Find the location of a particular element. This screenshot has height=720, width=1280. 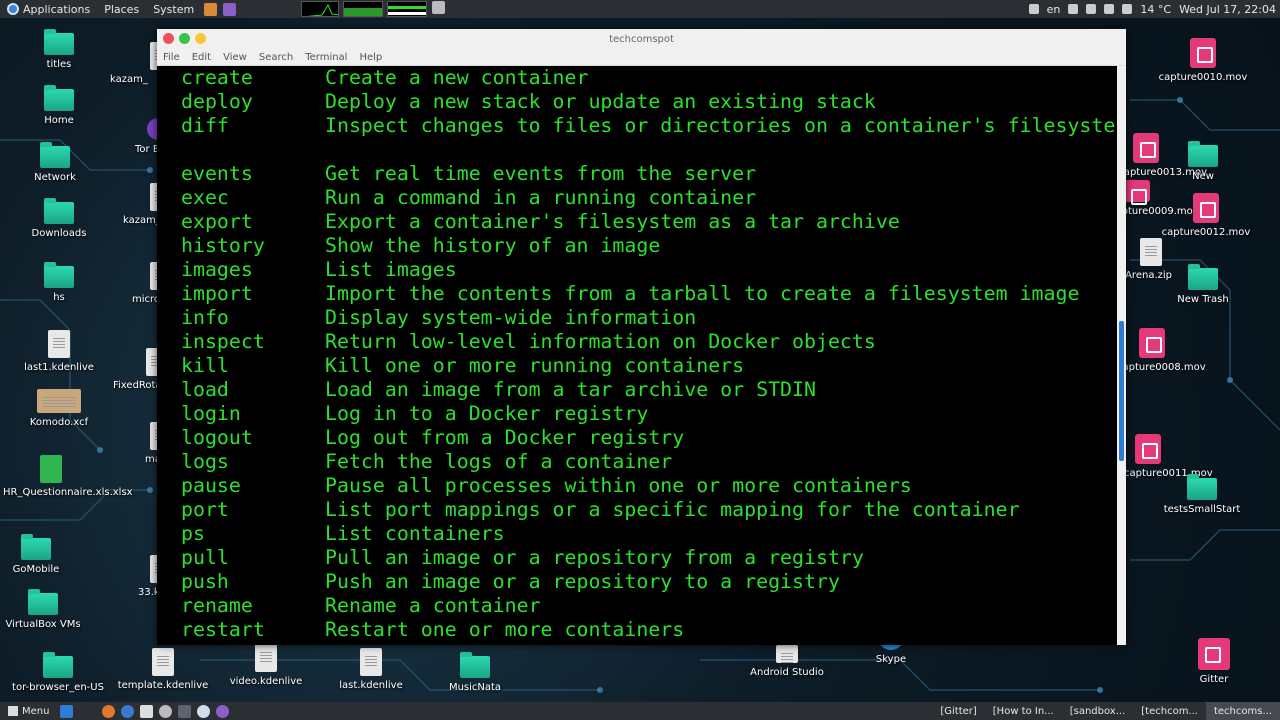

browser-icon is located at coordinates (128, 711).